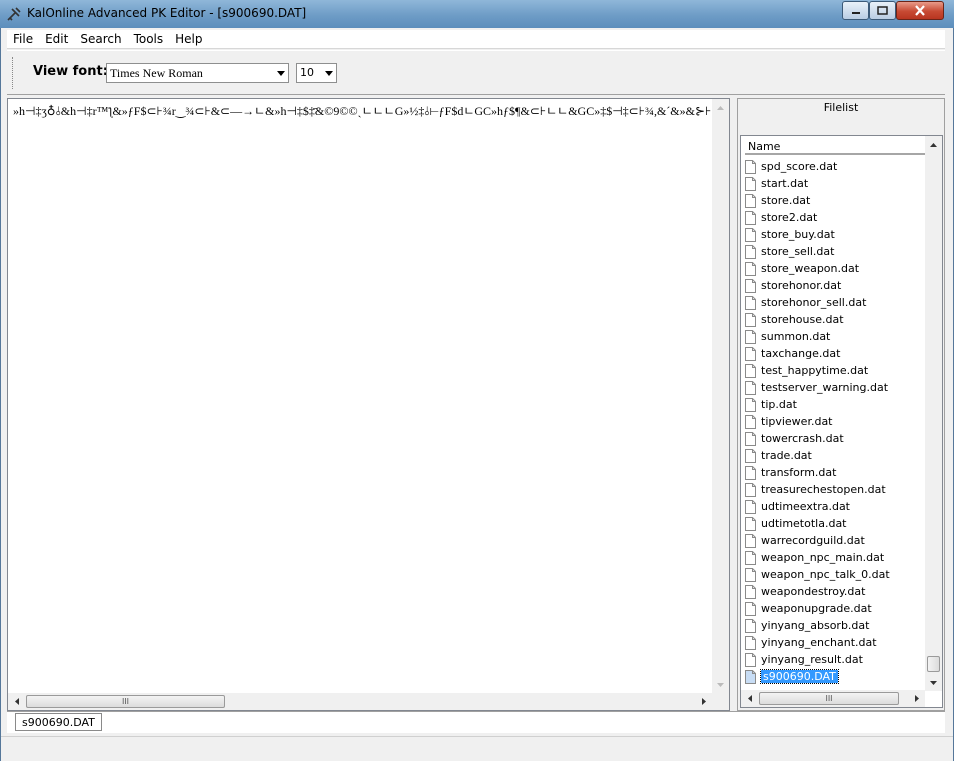 The height and width of the screenshot is (761, 954). Describe the element at coordinates (835, 421) in the screenshot. I see `list-item: tipviewer.dat` at that location.